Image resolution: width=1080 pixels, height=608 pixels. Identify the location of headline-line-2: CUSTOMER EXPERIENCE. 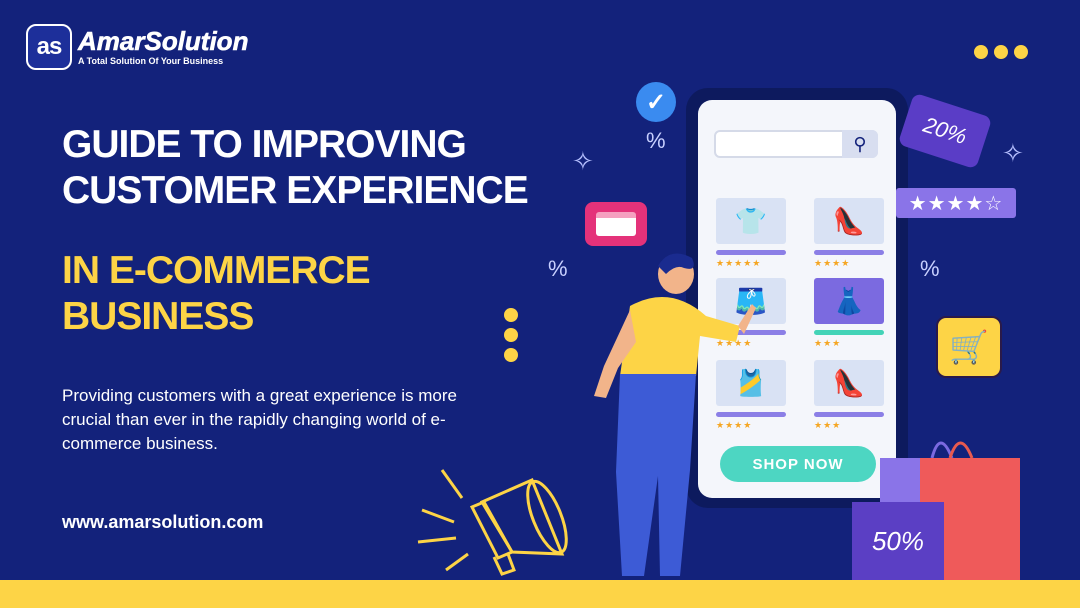
(295, 190).